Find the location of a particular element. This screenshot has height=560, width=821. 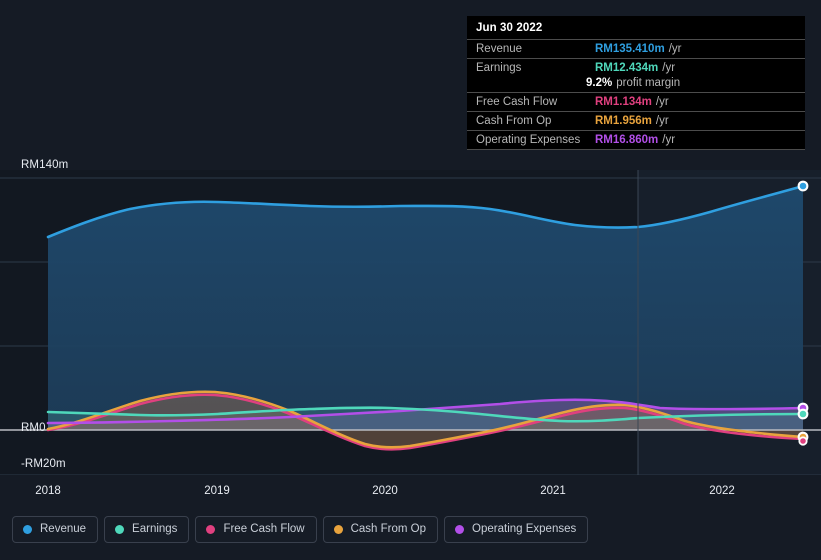

tooltip-label-free-cash-flow: Free Cash Flow is located at coordinates (517, 102).